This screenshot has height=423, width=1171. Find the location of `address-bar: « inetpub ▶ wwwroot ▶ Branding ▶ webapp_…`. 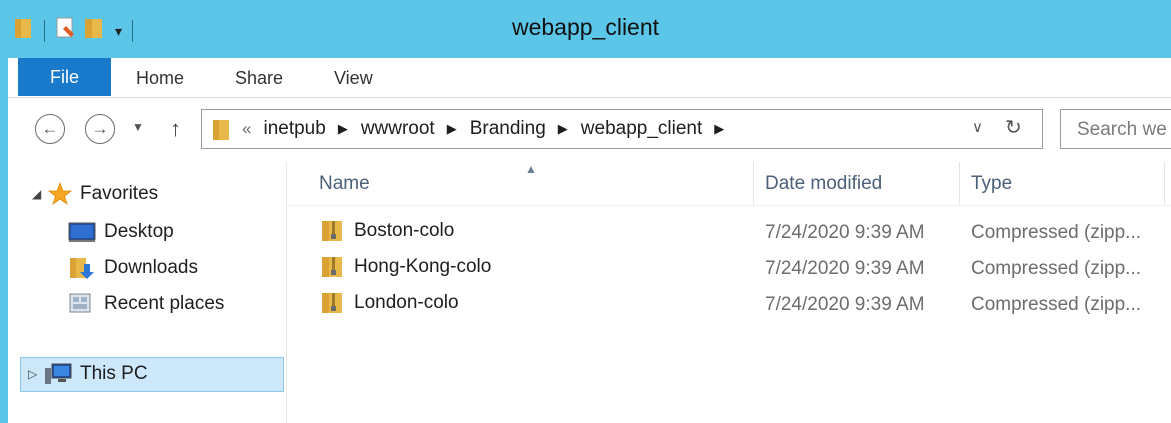

address-bar: « inetpub ▶ wwwroot ▶ Branding ▶ webapp_… is located at coordinates (622, 129).